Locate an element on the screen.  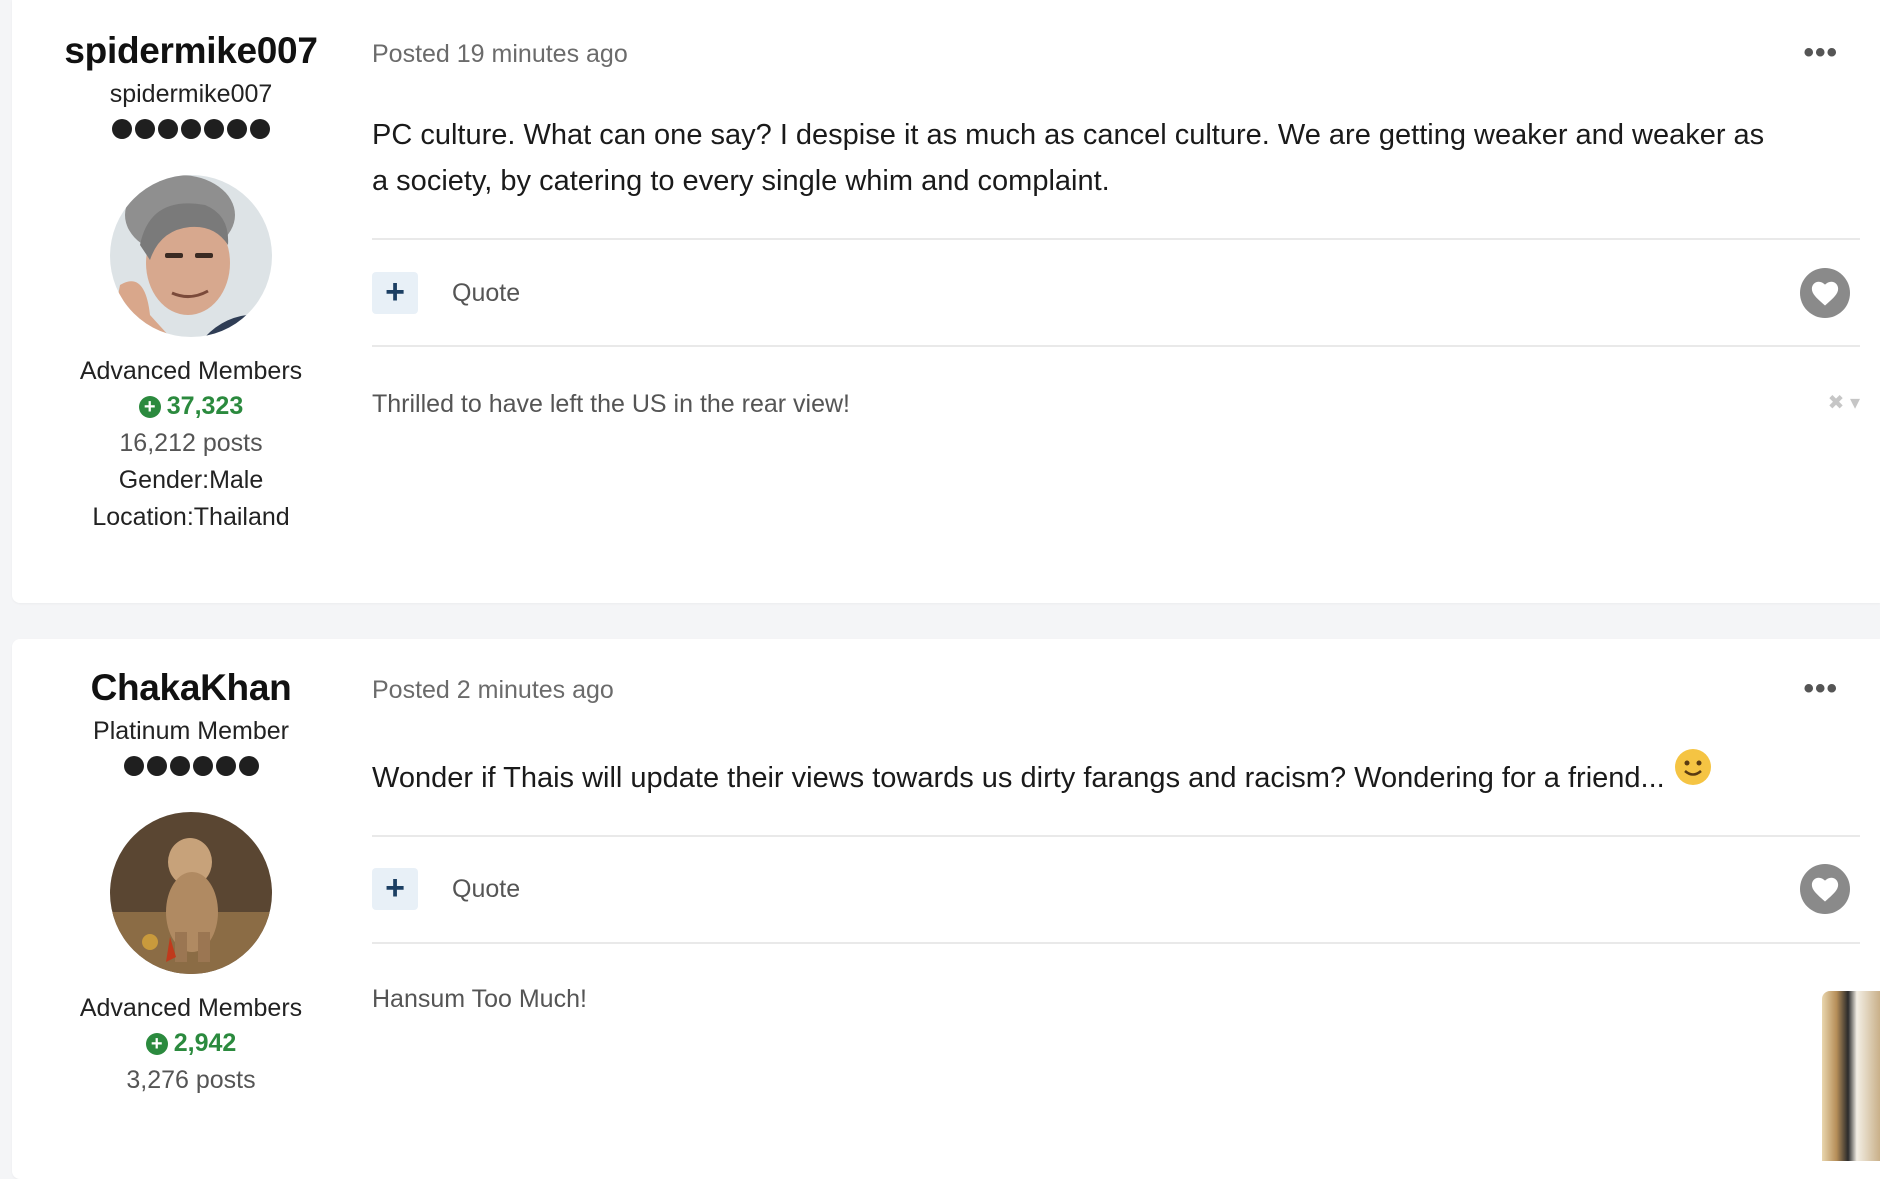
post-timestamp: Posted 19 minutes ago is located at coordinates (500, 54).